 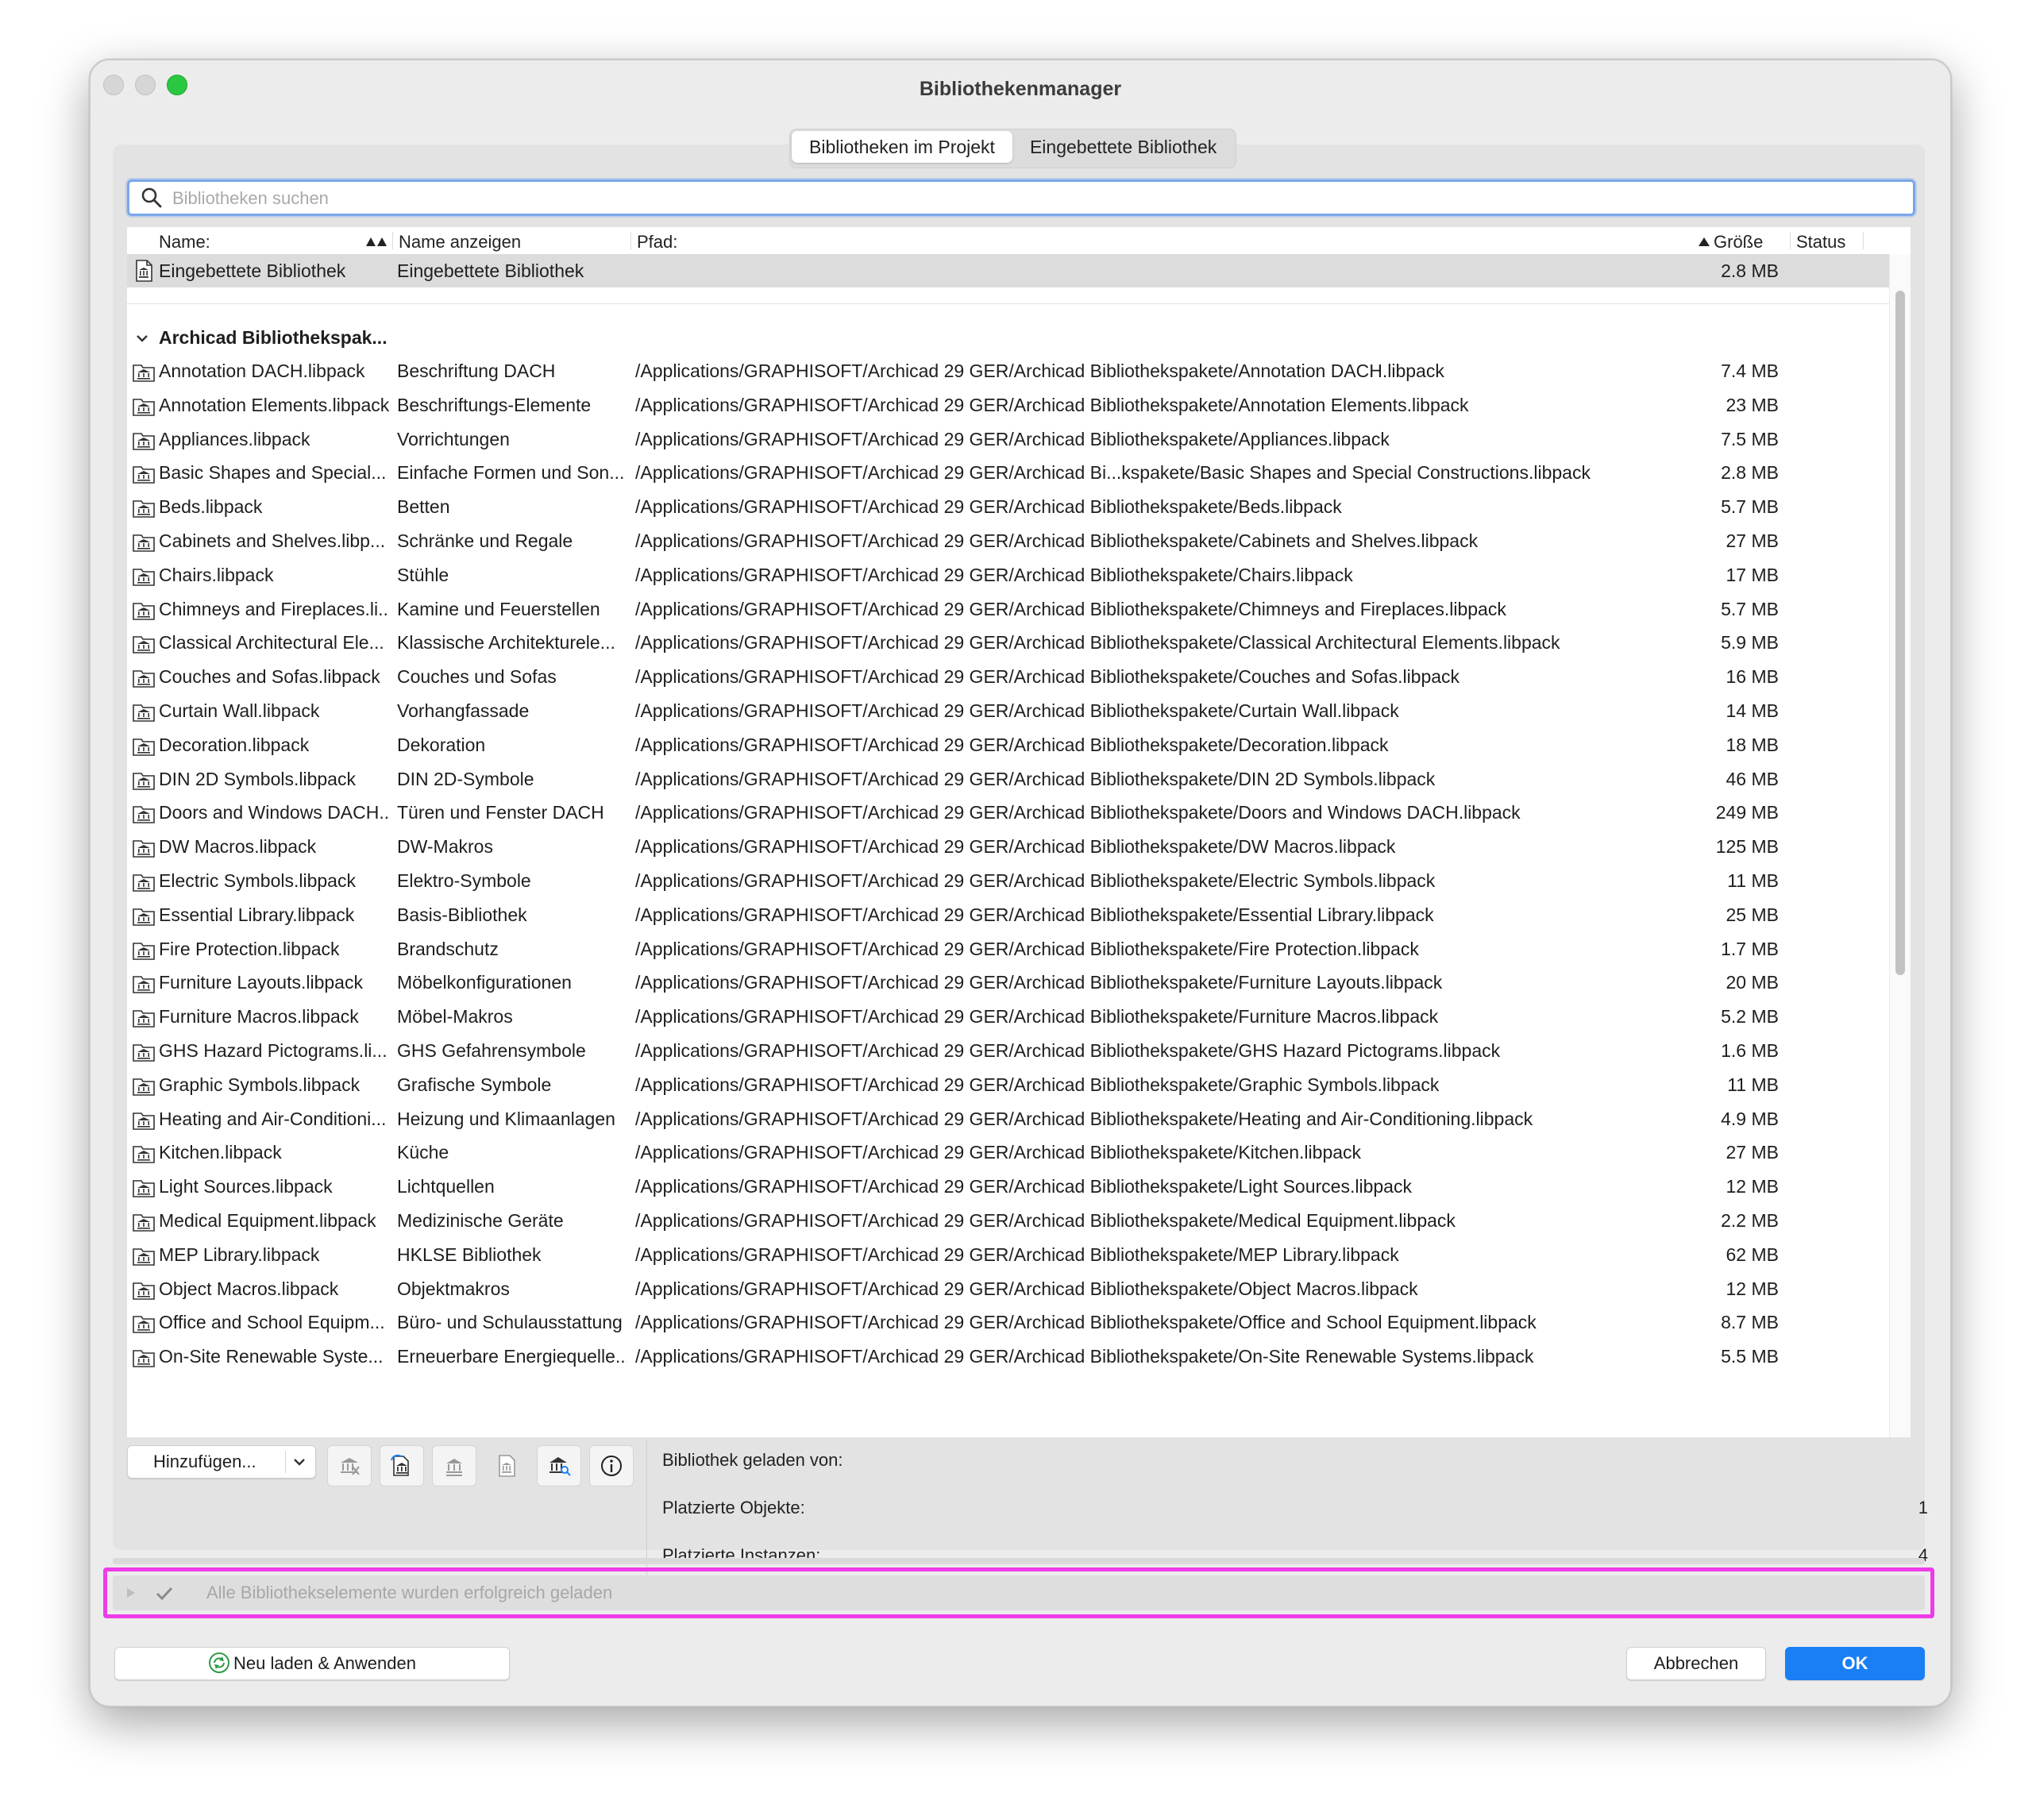 I want to click on reload-icon, so click(x=219, y=1663).